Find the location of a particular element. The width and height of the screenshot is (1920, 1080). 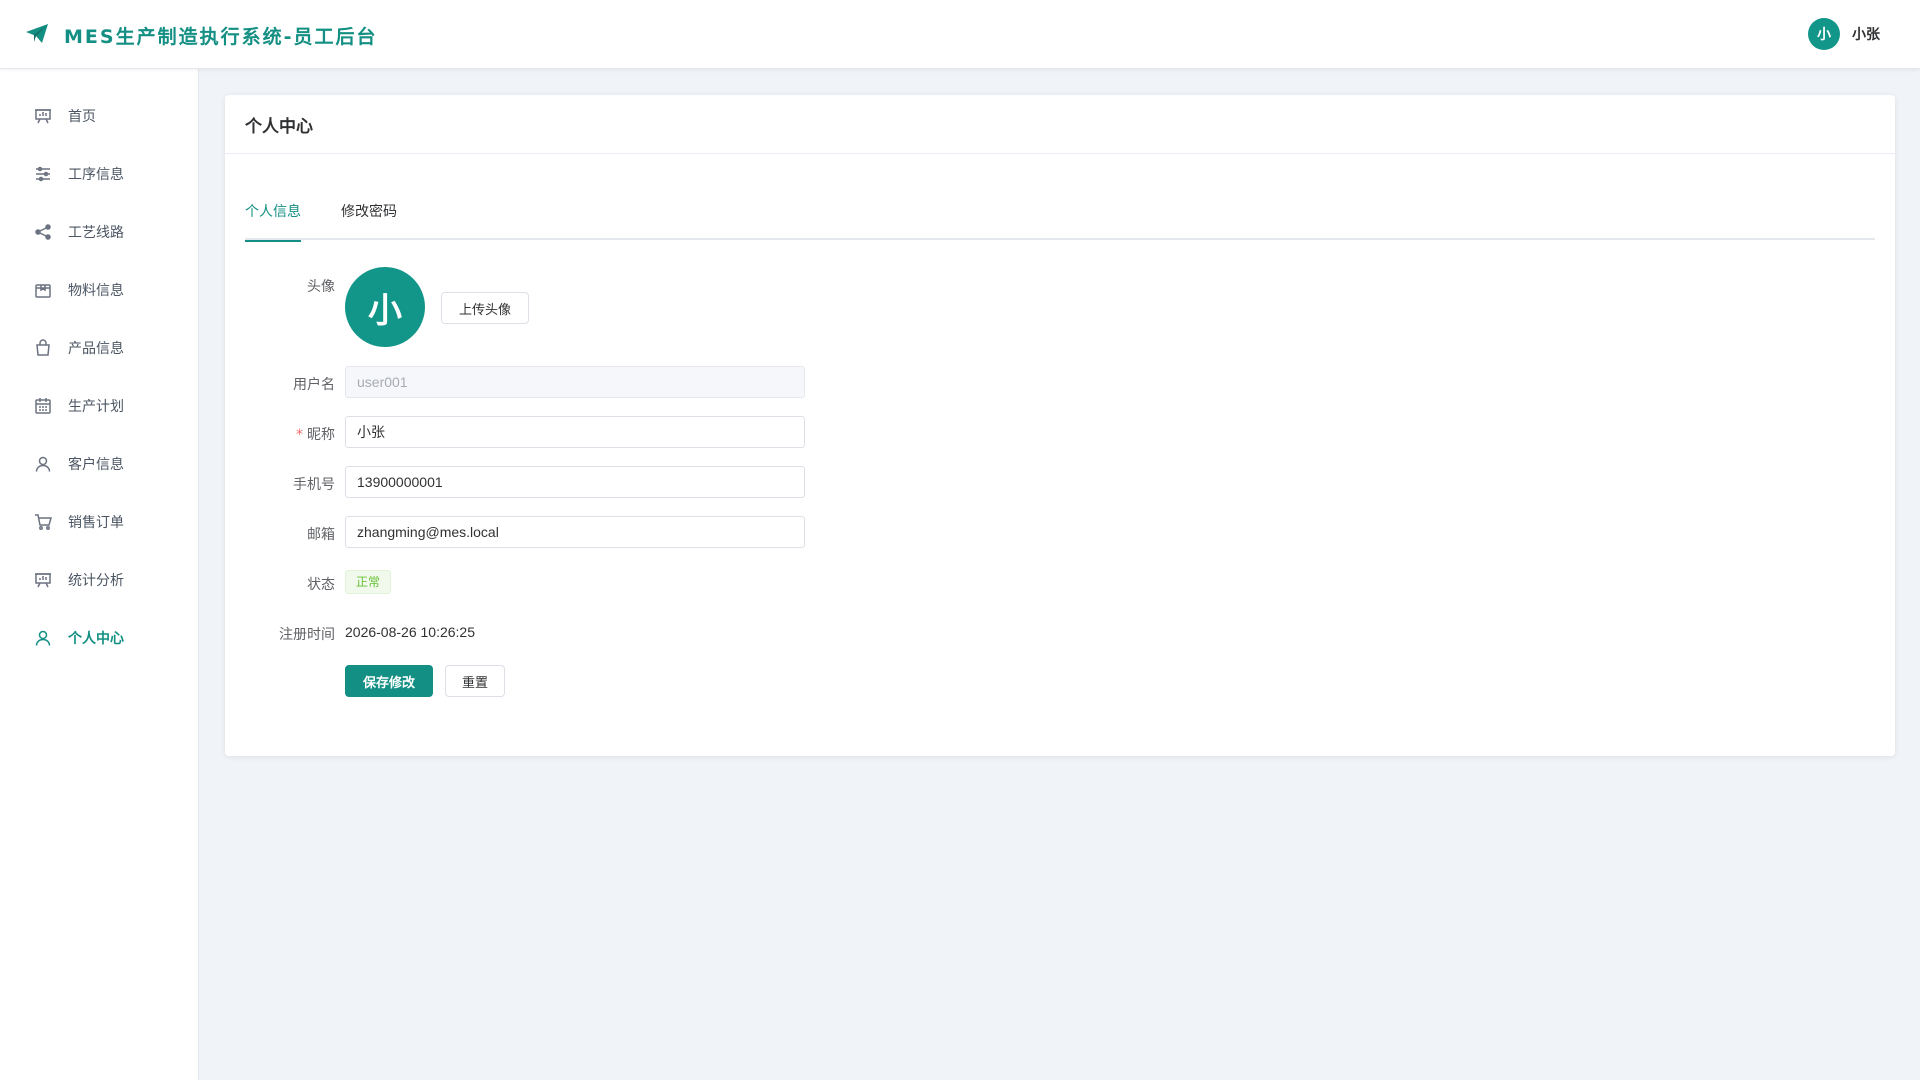

sidebar-item-label: 销售订单 is located at coordinates (96, 523).